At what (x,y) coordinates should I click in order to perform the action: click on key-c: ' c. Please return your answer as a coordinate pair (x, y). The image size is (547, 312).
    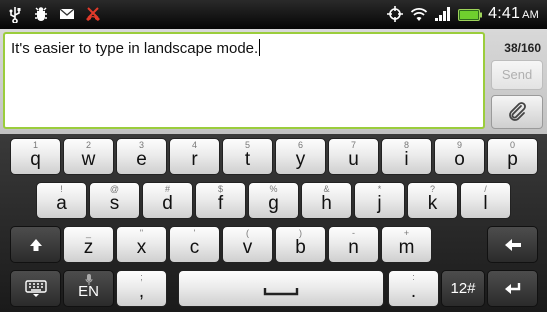
    Looking at the image, I should click on (194, 244).